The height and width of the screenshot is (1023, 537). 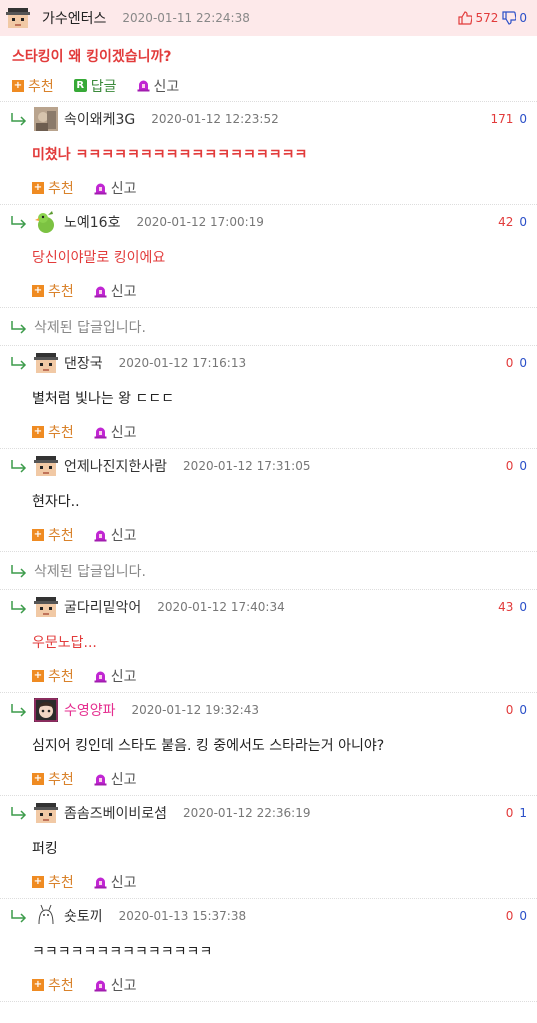 What do you see at coordinates (99, 258) in the screenshot?
I see `comment-text: 당신이야말로 킹이에요` at bounding box center [99, 258].